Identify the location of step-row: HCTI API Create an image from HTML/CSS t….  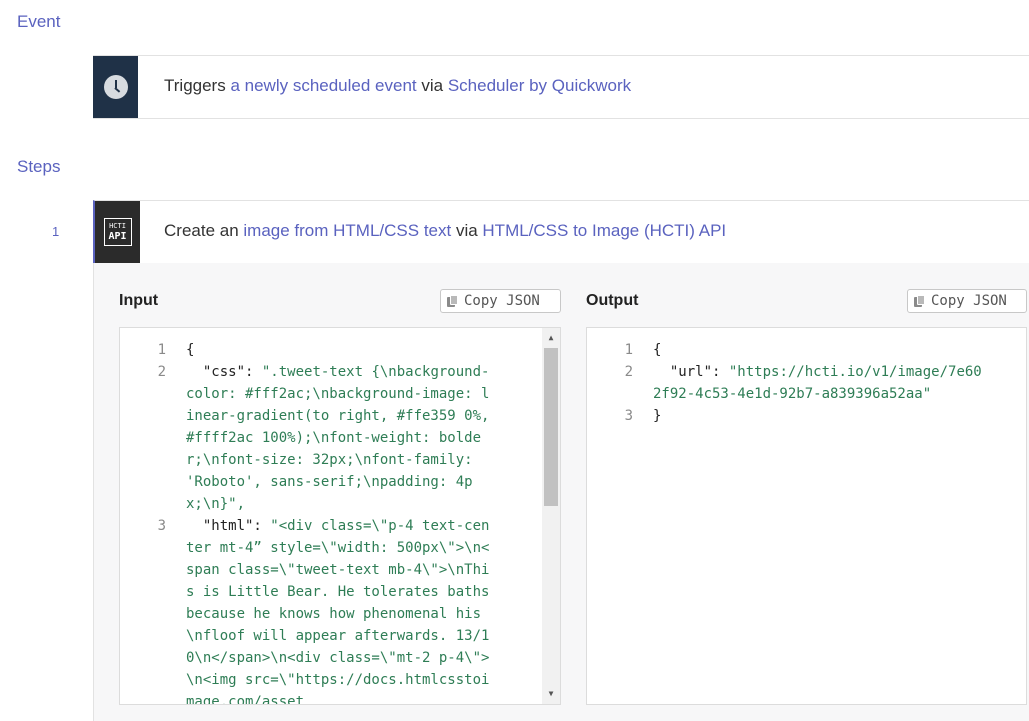
(561, 232).